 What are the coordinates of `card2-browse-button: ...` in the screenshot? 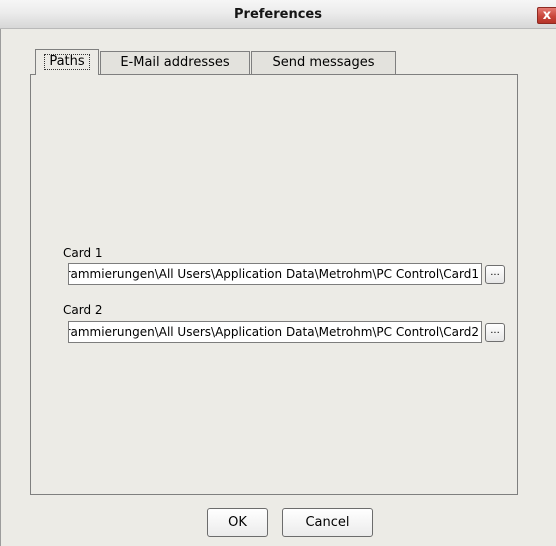 It's located at (495, 332).